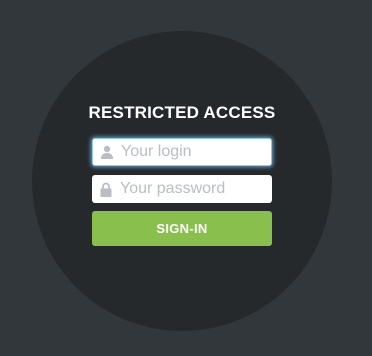  Describe the element at coordinates (107, 152) in the screenshot. I see `user-icon` at that location.